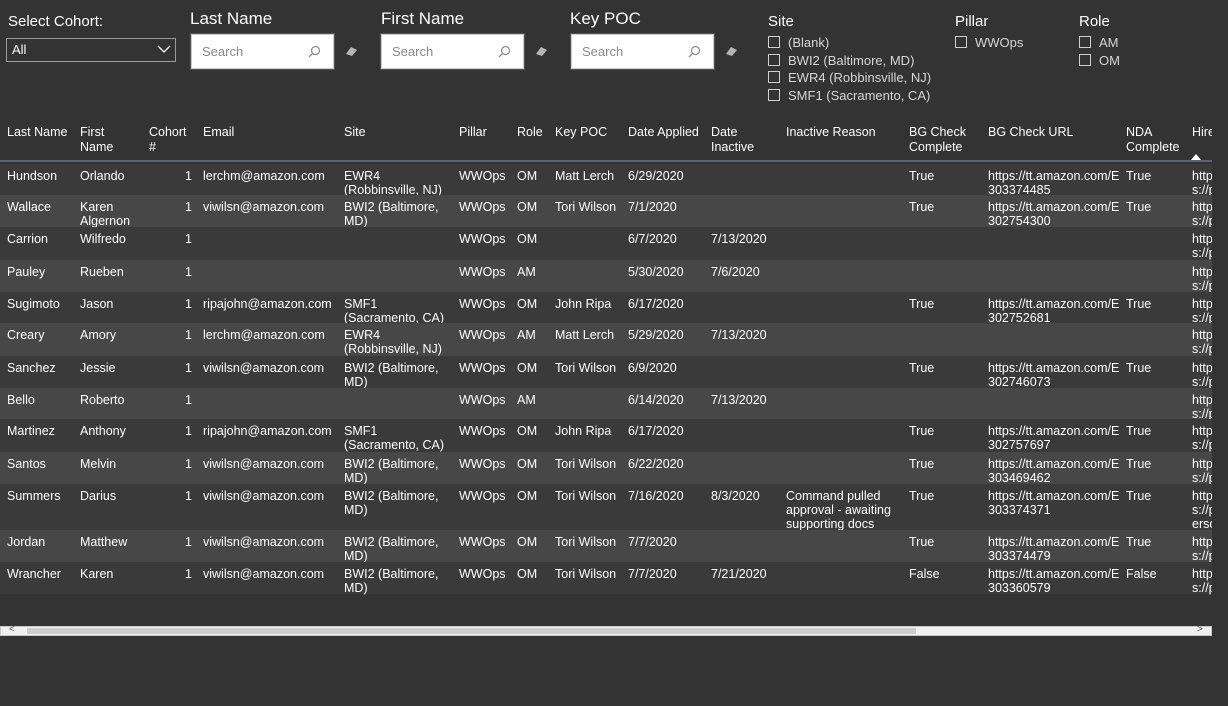 The height and width of the screenshot is (706, 1228). What do you see at coordinates (396, 132) in the screenshot?
I see `header-site: Site` at bounding box center [396, 132].